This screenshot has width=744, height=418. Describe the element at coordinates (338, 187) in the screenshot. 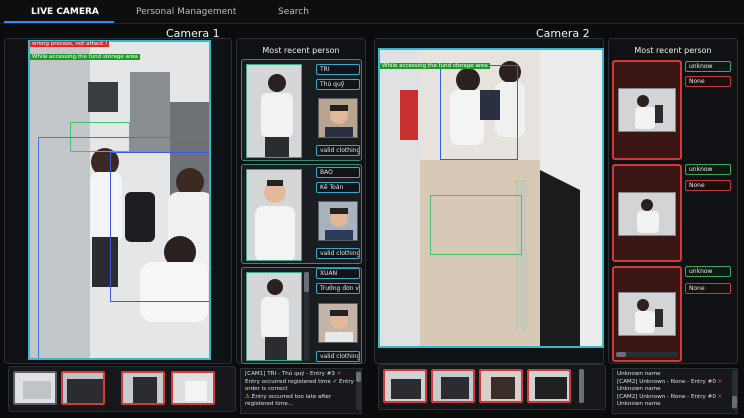

I see `person-role: Kế Toán` at that location.